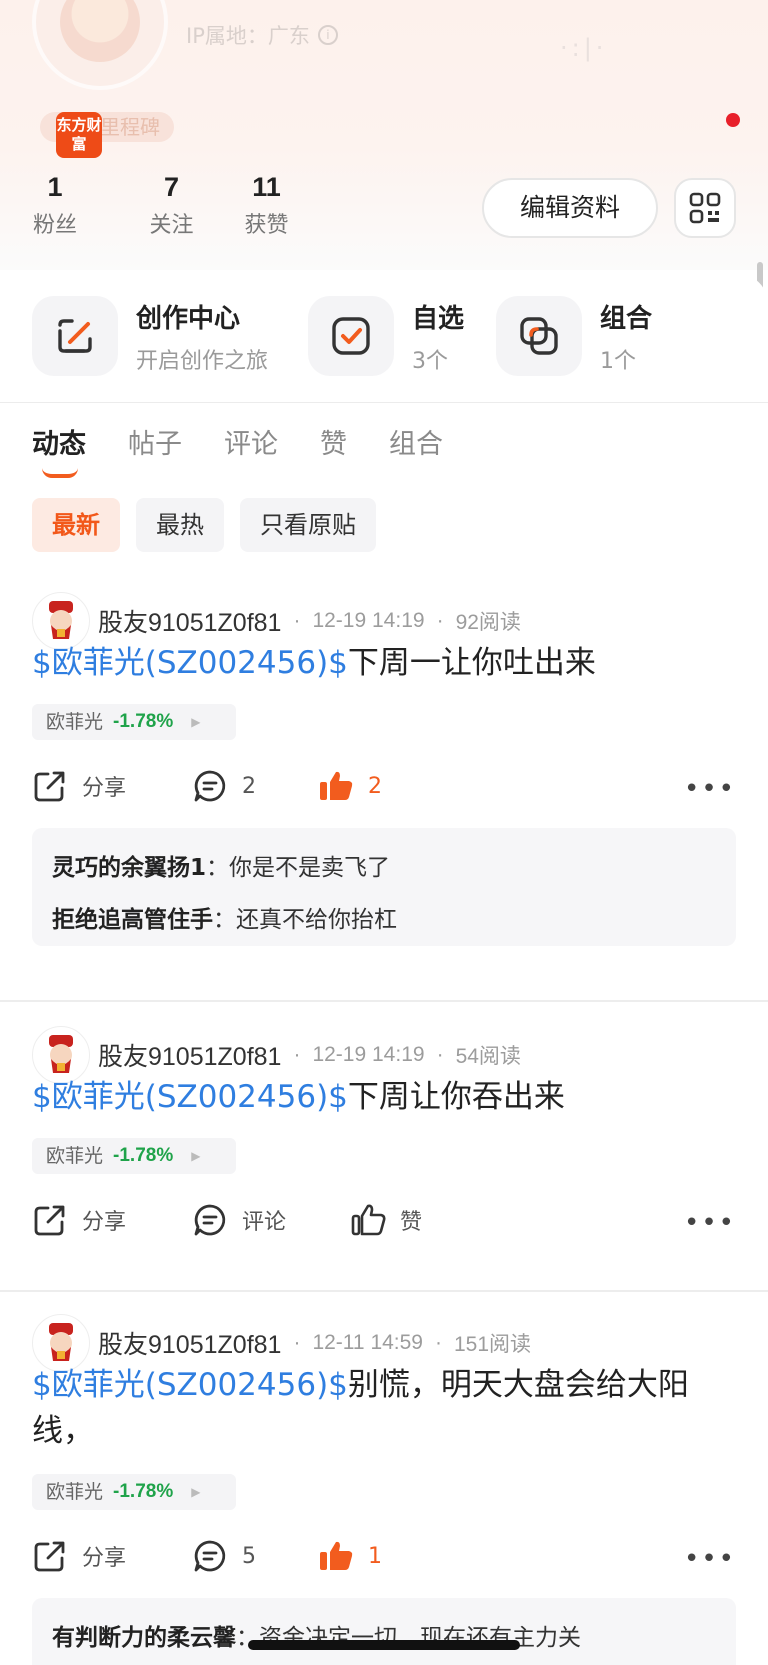 This screenshot has height=1665, width=768. I want to click on home-indicator, so click(384, 1645).